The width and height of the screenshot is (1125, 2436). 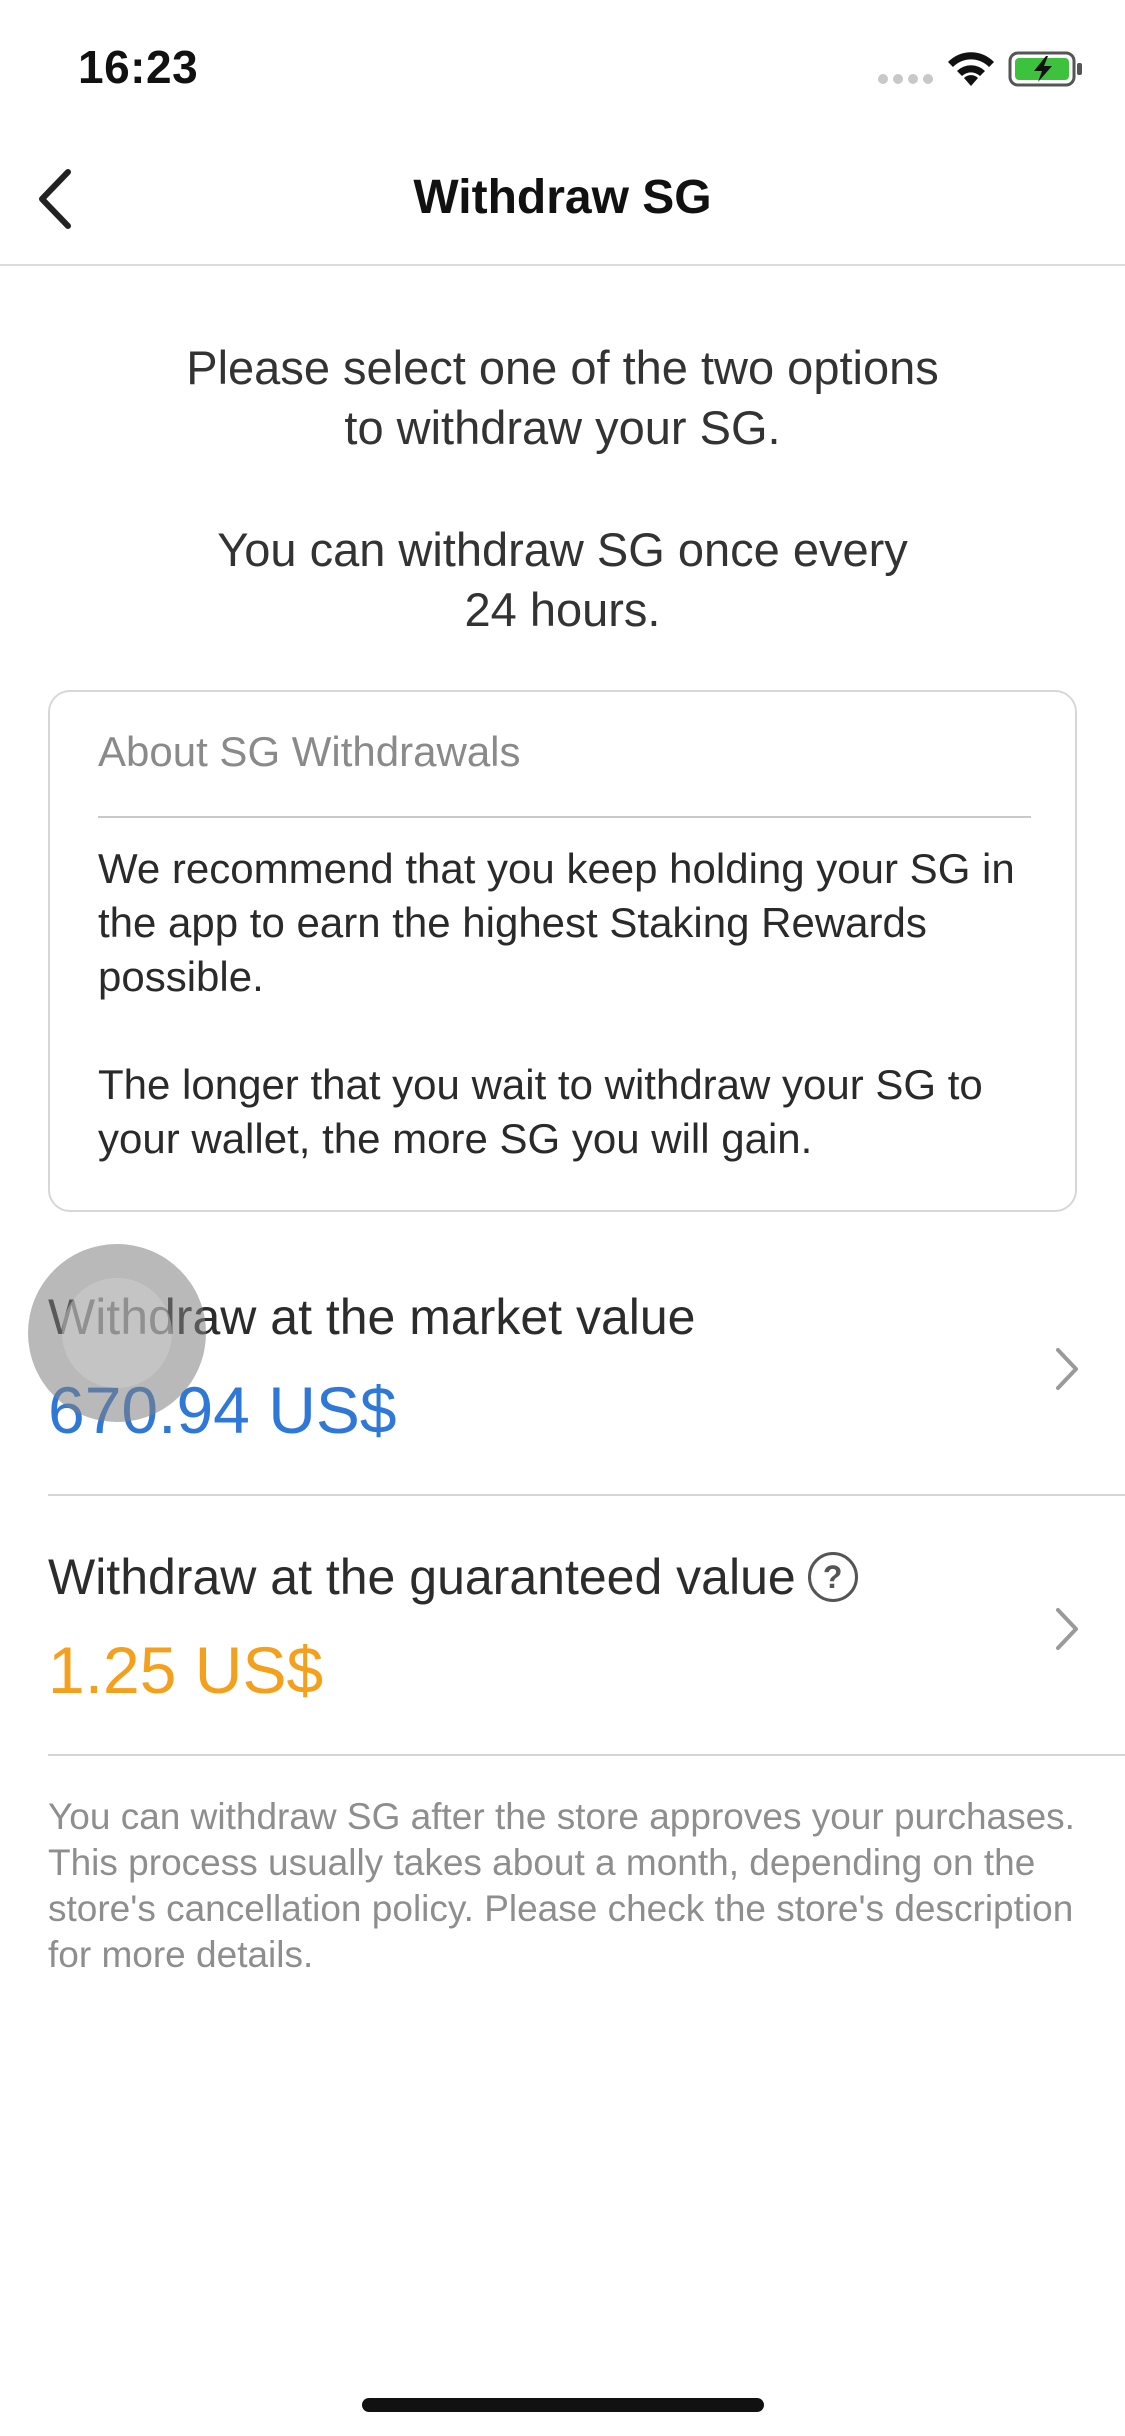 What do you see at coordinates (422, 1577) in the screenshot?
I see `guaranteed-value-label: Withdraw at the guaranteed value` at bounding box center [422, 1577].